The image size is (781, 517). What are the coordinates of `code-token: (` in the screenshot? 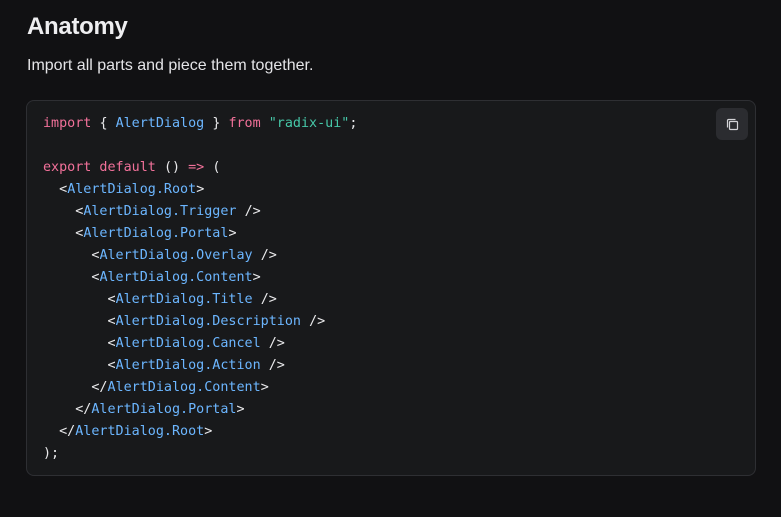 It's located at (216, 167).